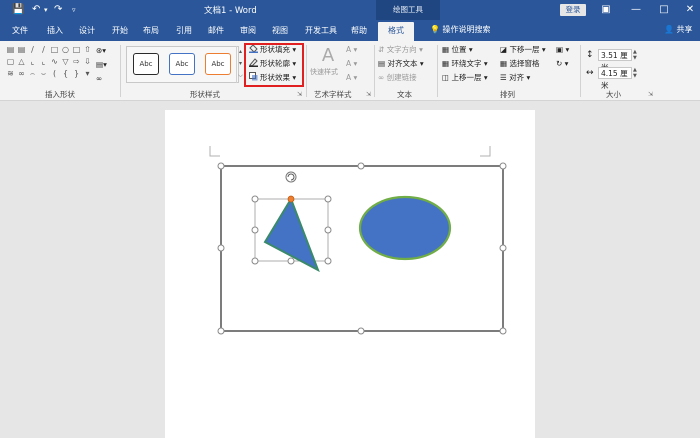 The width and height of the screenshot is (700, 438). What do you see at coordinates (65, 74) in the screenshot?
I see `bracket-shape-icon: {` at bounding box center [65, 74].